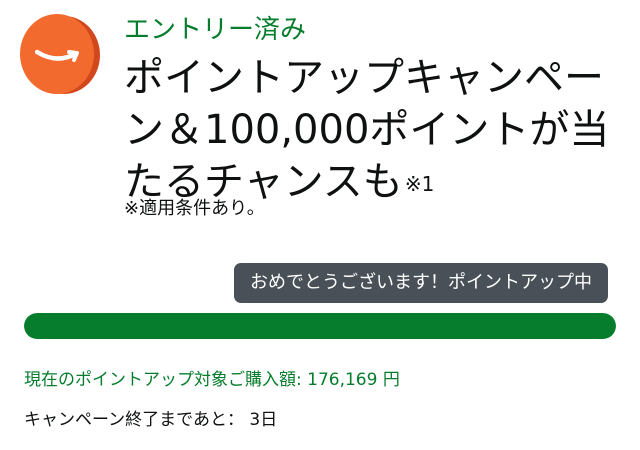 The width and height of the screenshot is (640, 450). Describe the element at coordinates (263, 420) in the screenshot. I see `remaining-value: 3日` at that location.